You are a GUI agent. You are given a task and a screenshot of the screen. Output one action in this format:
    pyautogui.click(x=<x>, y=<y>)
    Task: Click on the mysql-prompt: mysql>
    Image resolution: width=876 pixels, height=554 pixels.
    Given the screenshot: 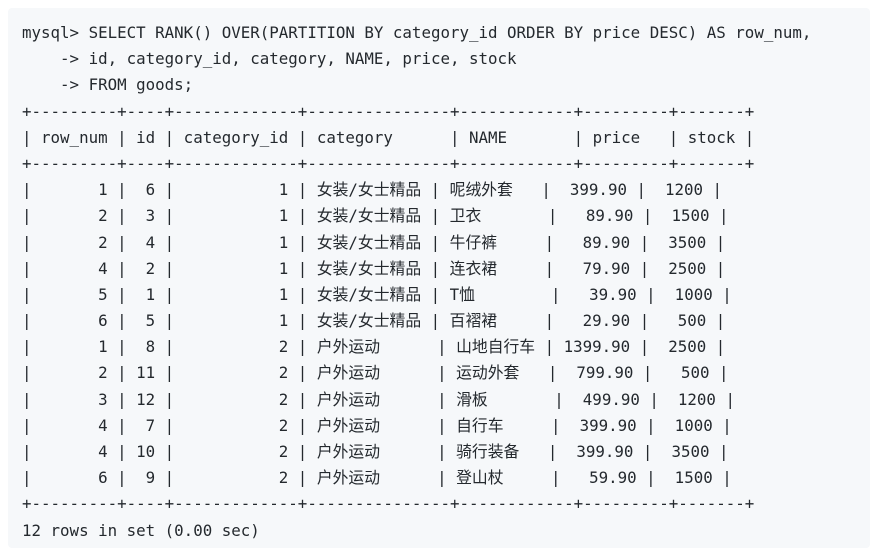 What is the action you would take?
    pyautogui.click(x=55, y=32)
    